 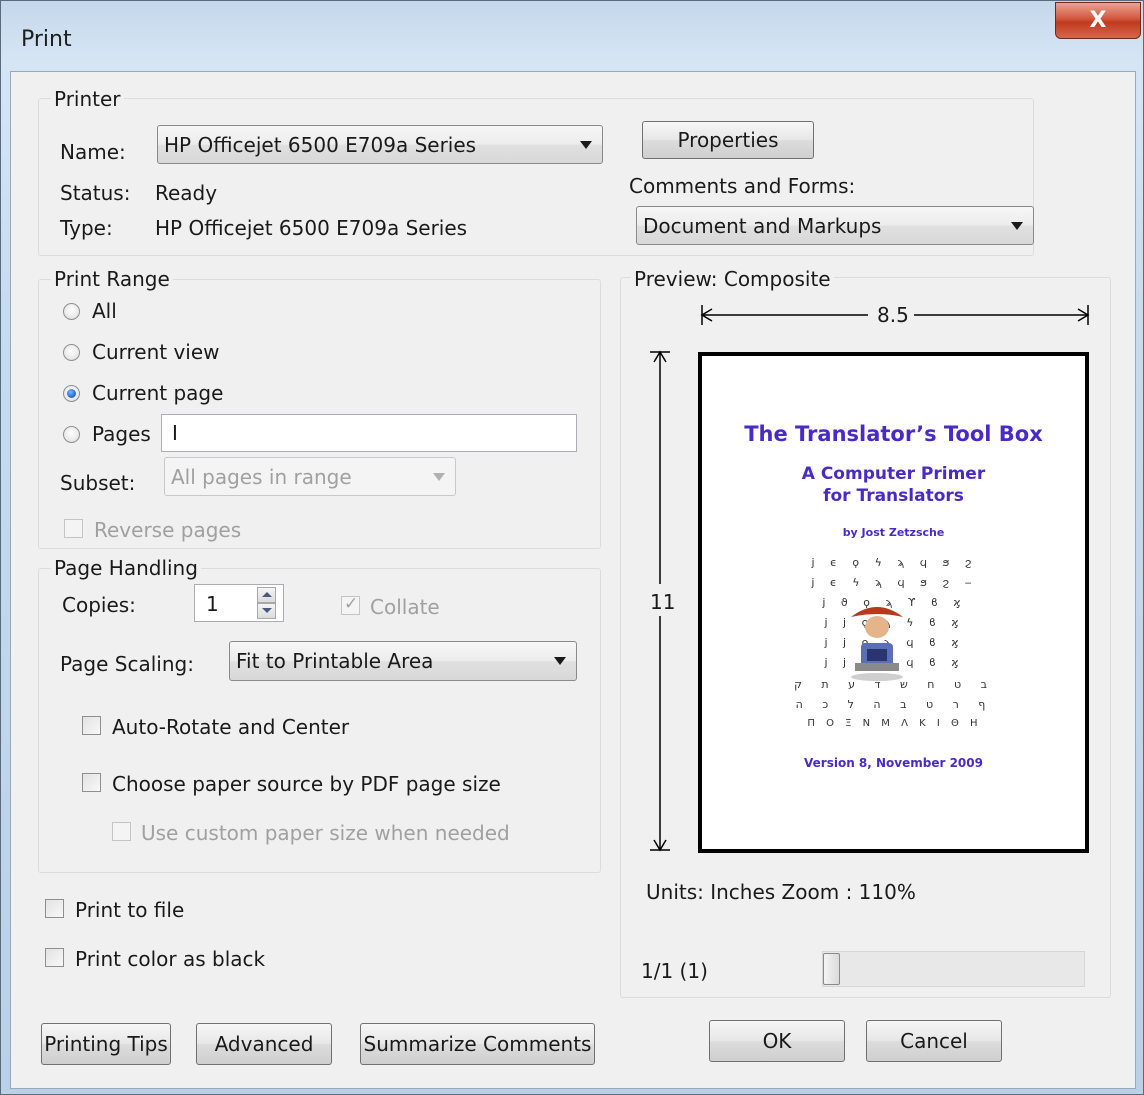 What do you see at coordinates (239, 603) in the screenshot?
I see `copies-stepper: 1` at bounding box center [239, 603].